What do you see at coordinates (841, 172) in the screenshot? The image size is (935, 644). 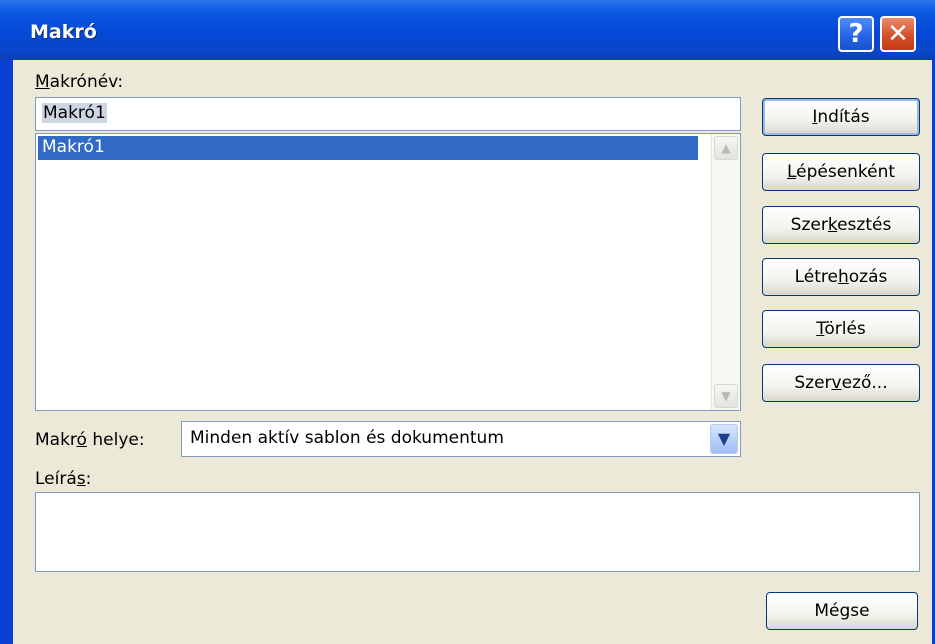 I see `step-into-button: Lépésenként` at bounding box center [841, 172].